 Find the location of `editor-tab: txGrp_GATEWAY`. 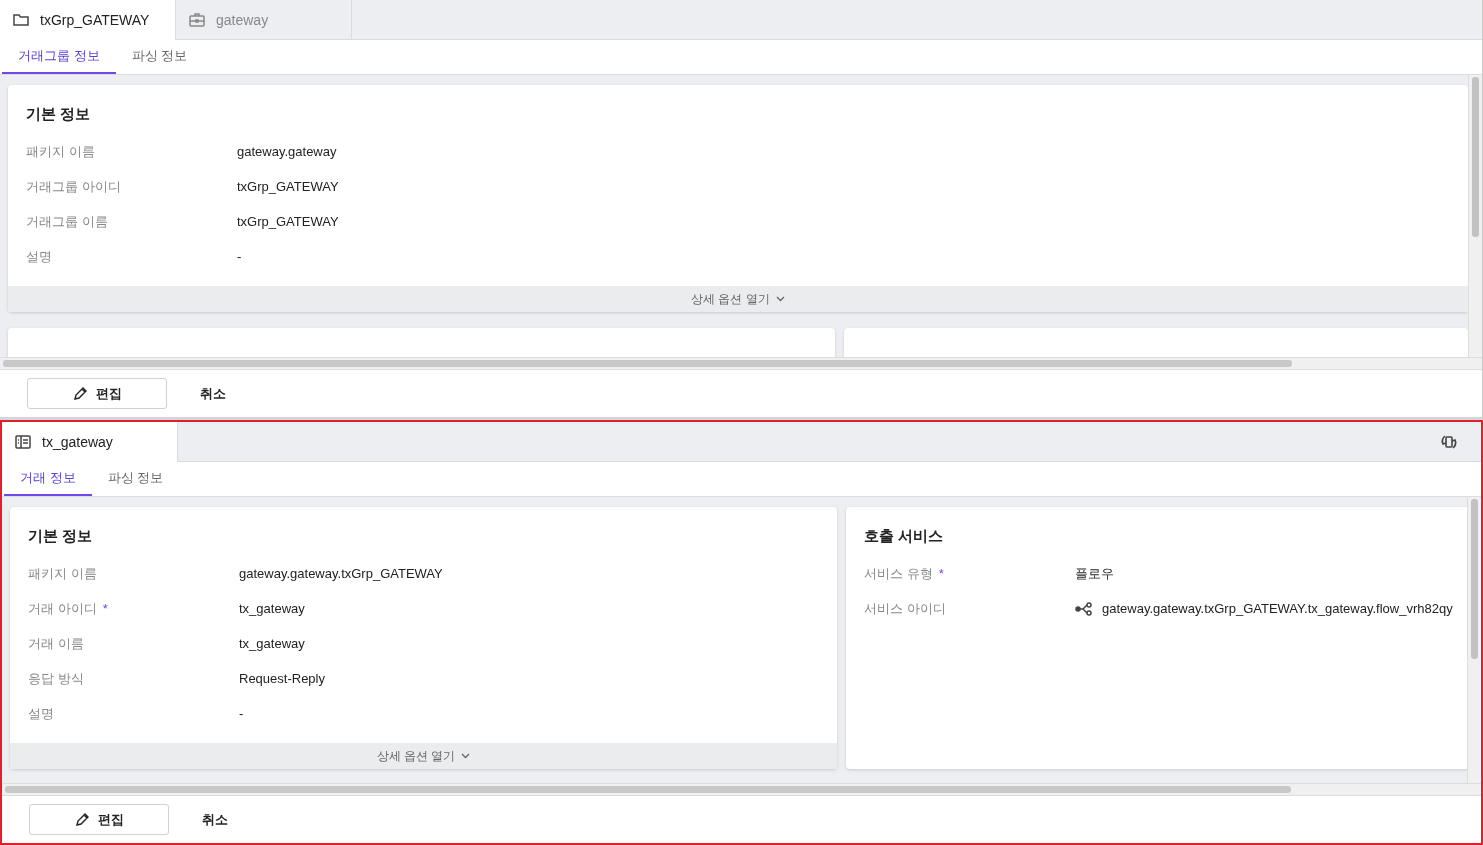

editor-tab: txGrp_GATEWAY is located at coordinates (88, 20).